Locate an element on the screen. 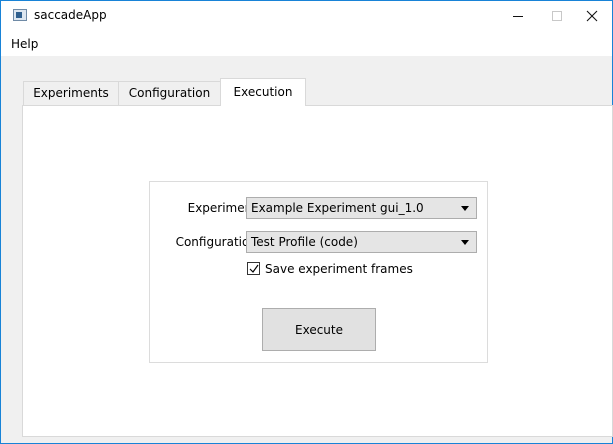  app-icon is located at coordinates (20, 15).